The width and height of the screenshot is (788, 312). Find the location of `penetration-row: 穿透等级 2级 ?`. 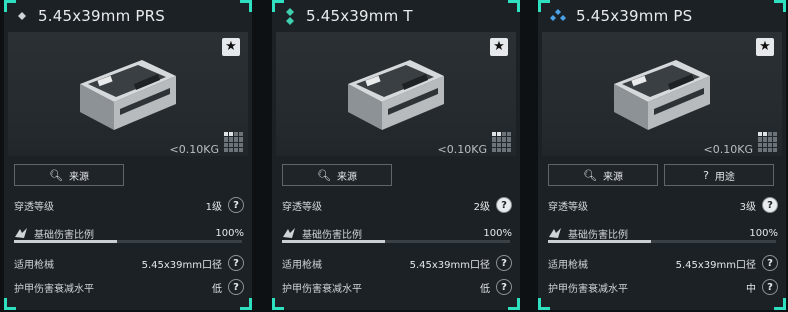

penetration-row: 穿透等级 2级 ? is located at coordinates (397, 205).